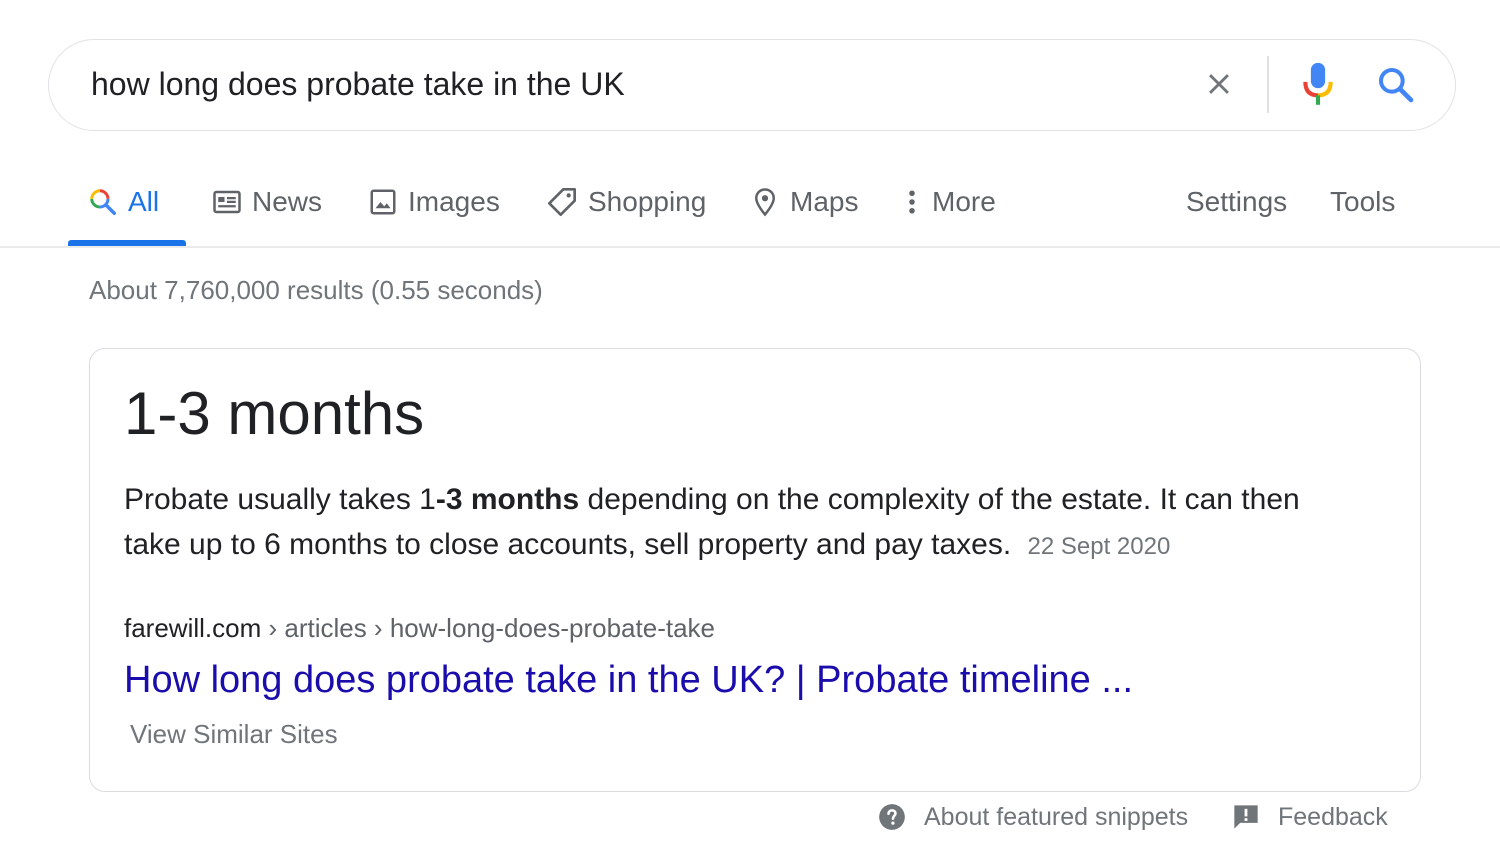  What do you see at coordinates (1236, 202) in the screenshot?
I see `settings-link: Settings` at bounding box center [1236, 202].